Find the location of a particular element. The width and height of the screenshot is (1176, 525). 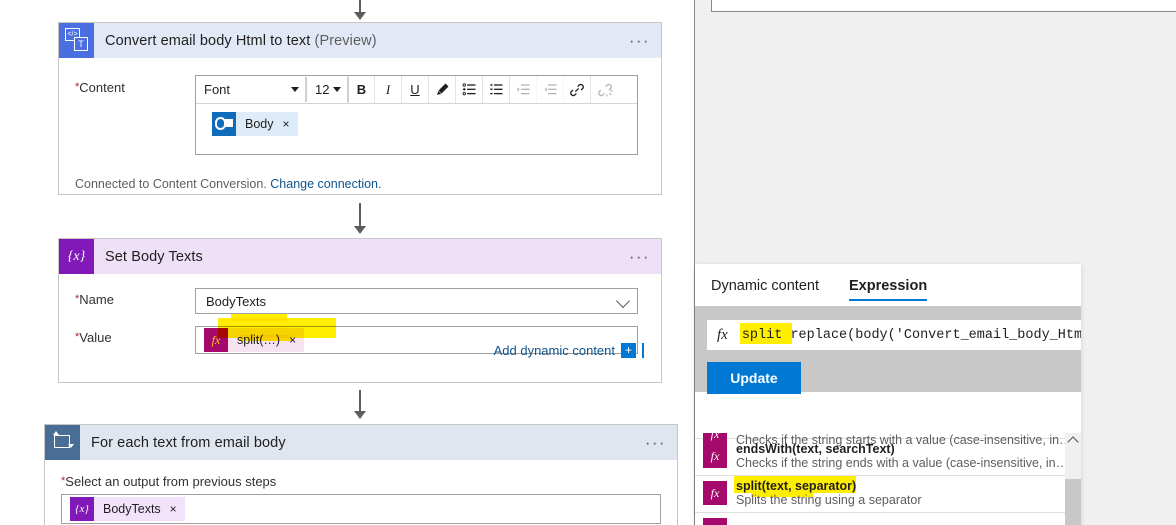

add-dynamic-content-link: Add dynamic content is located at coordinates (554, 350).